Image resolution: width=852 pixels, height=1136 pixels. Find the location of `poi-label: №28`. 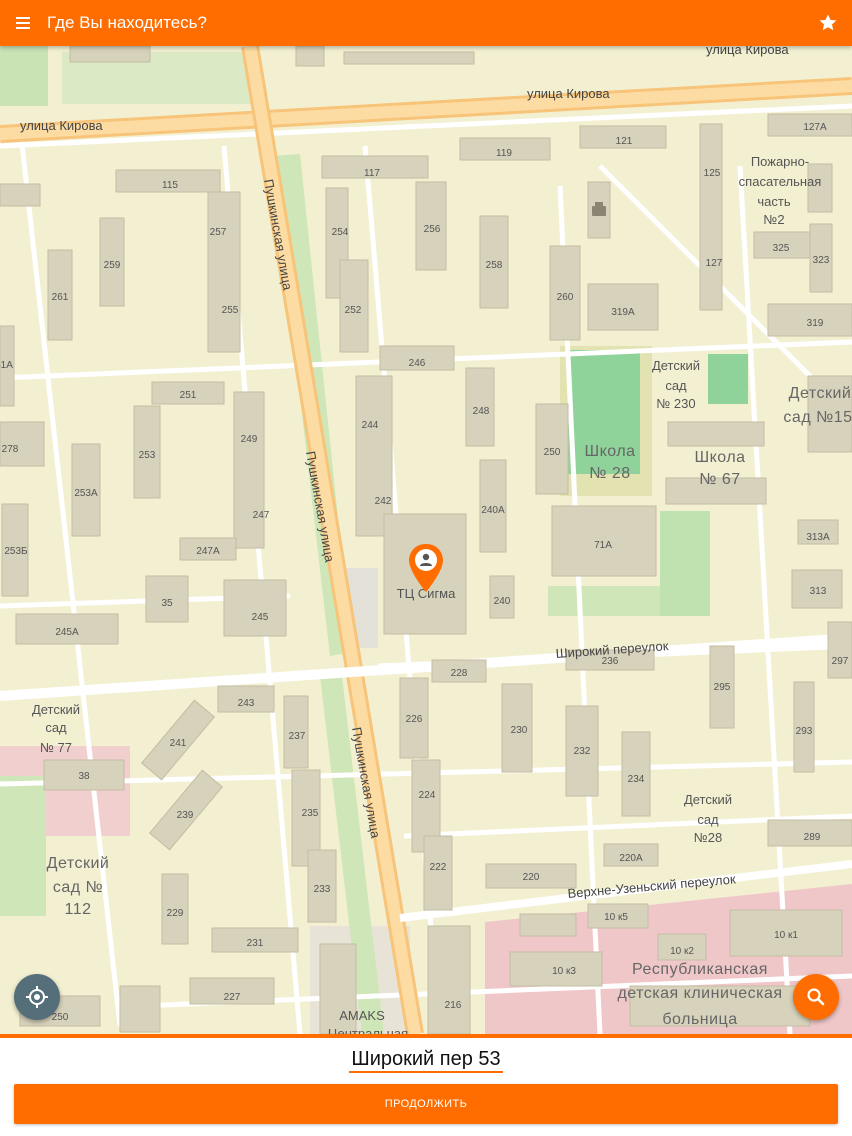

poi-label: №28 is located at coordinates (708, 837).